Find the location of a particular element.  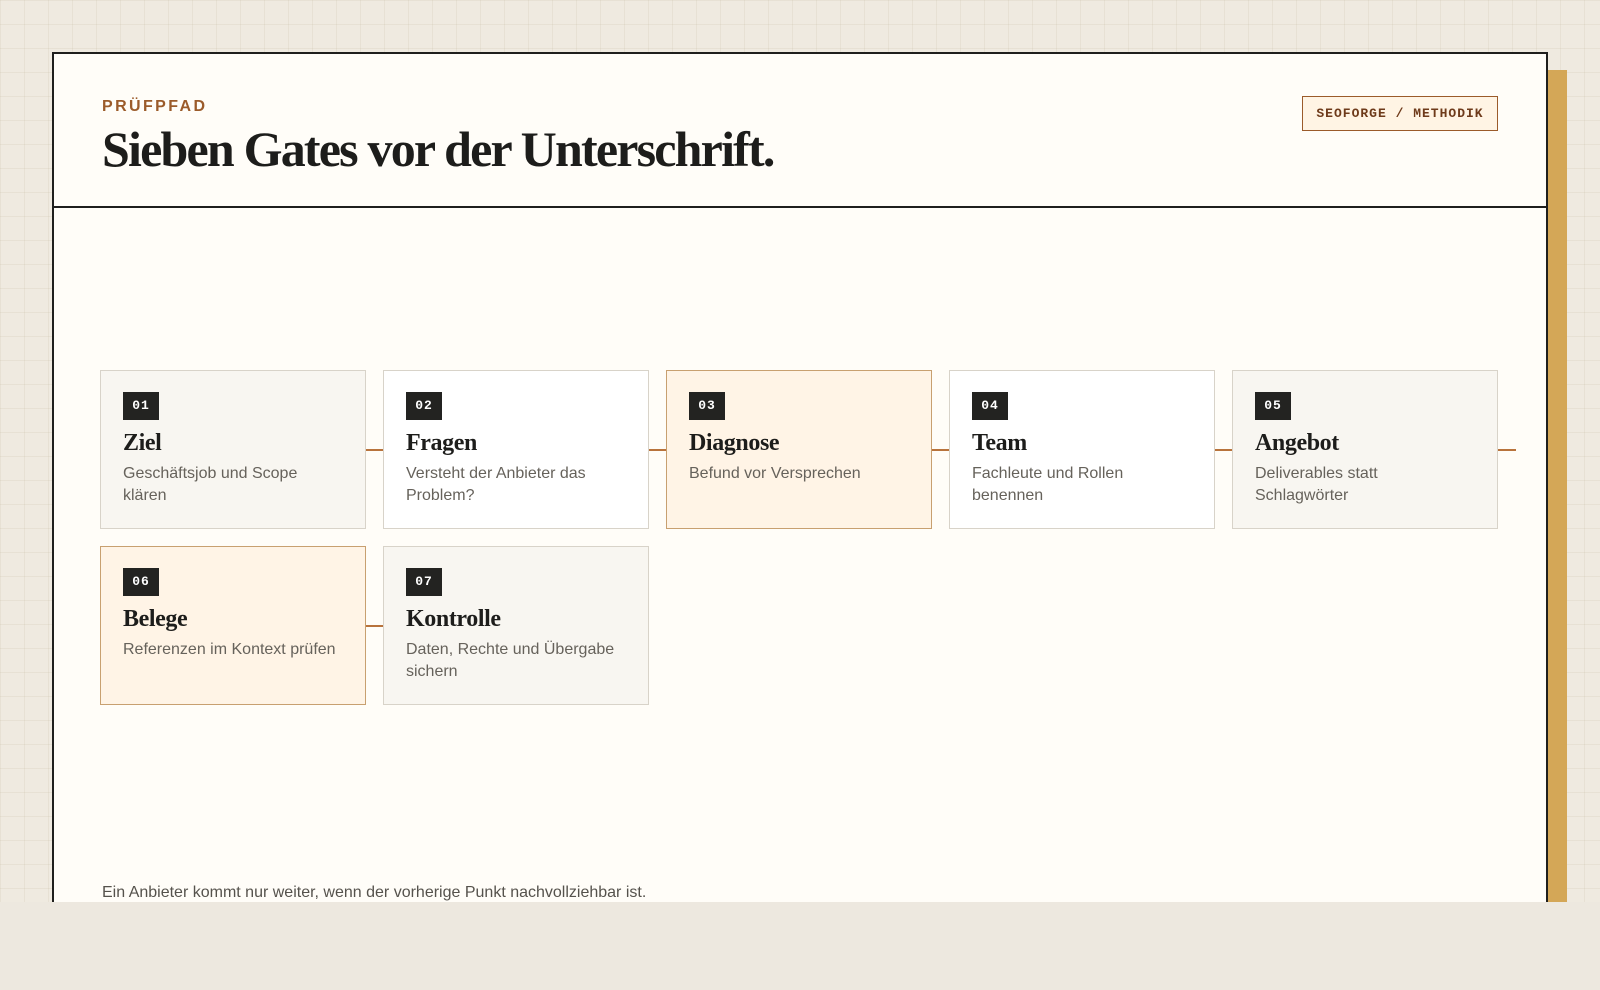

gate-title: Team is located at coordinates (999, 443).